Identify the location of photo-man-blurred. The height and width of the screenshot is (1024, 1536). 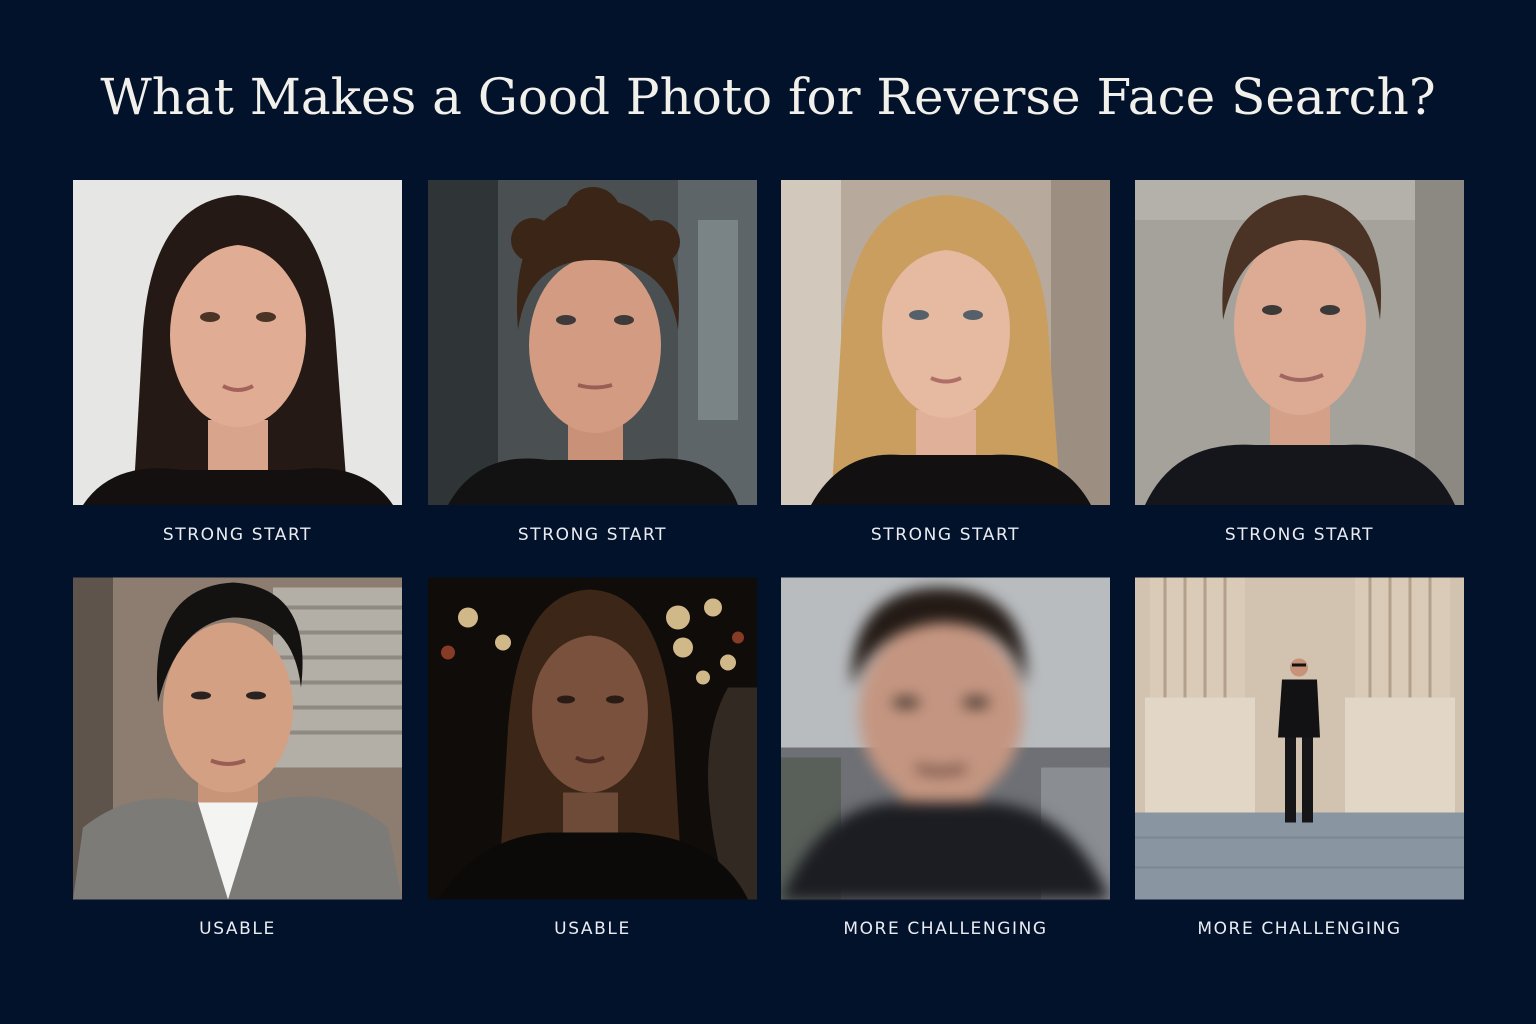
(945, 738).